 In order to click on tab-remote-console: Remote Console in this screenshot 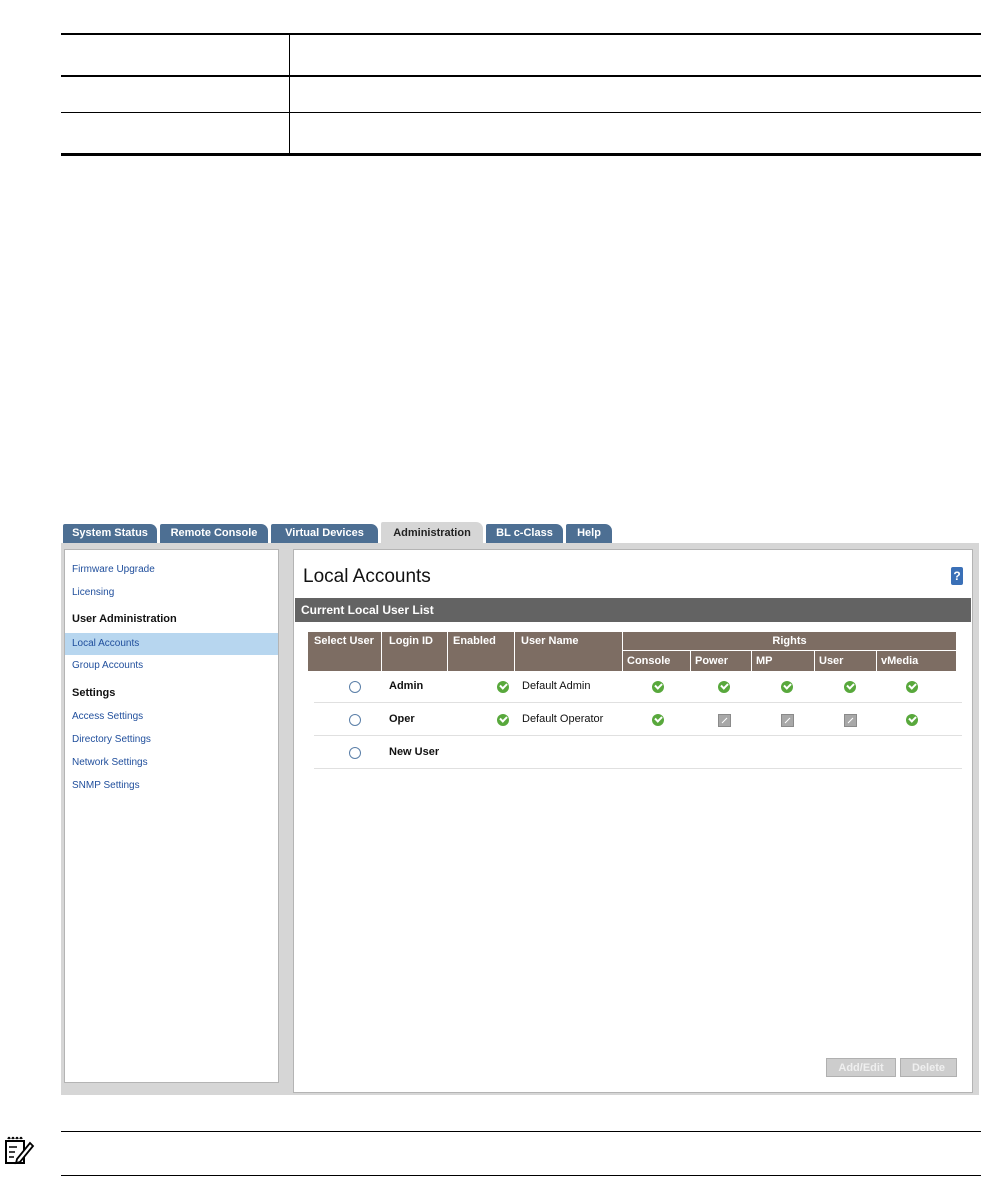, I will do `click(214, 533)`.